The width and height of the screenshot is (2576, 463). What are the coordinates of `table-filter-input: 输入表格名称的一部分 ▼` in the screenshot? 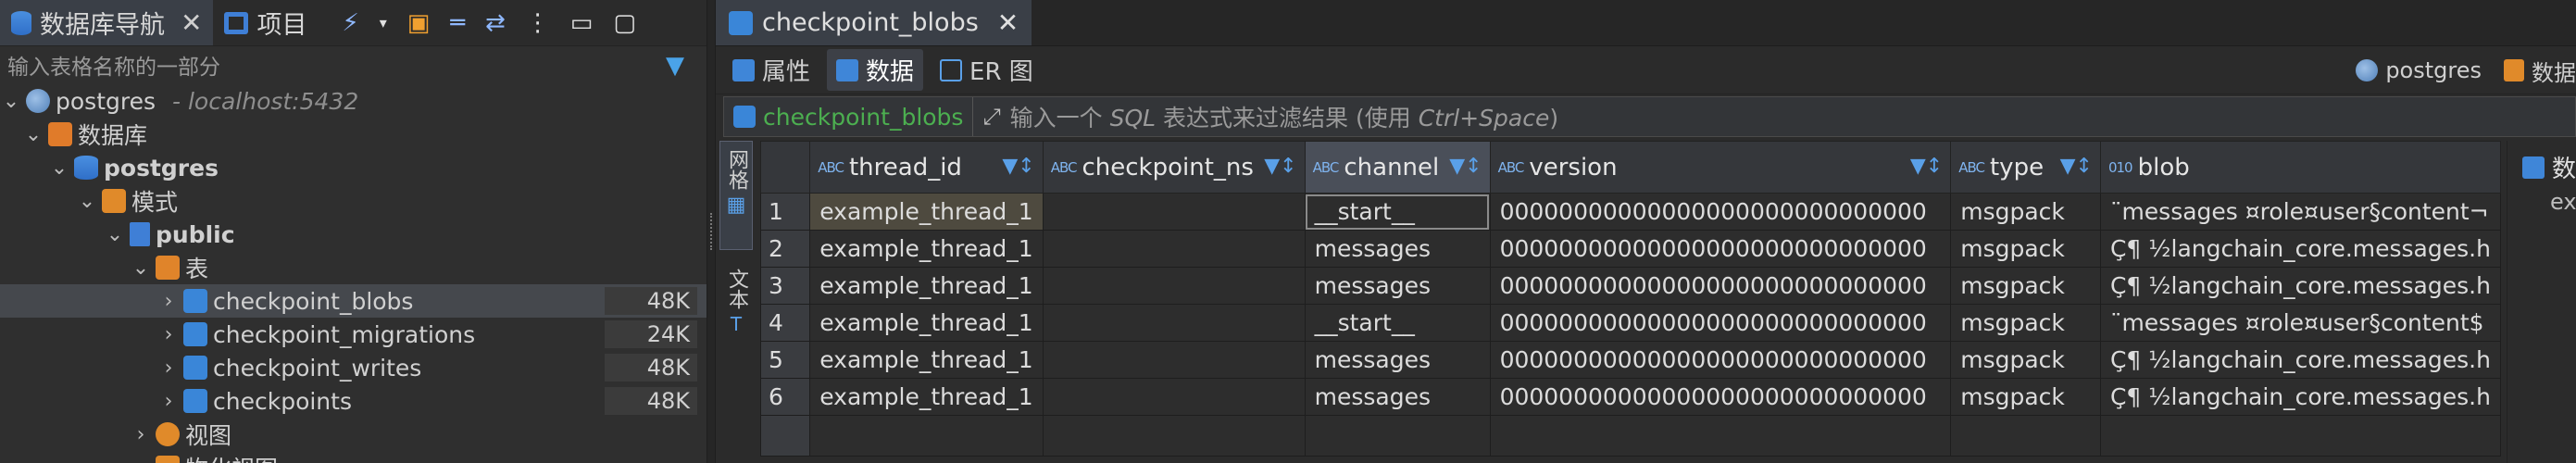 It's located at (353, 64).